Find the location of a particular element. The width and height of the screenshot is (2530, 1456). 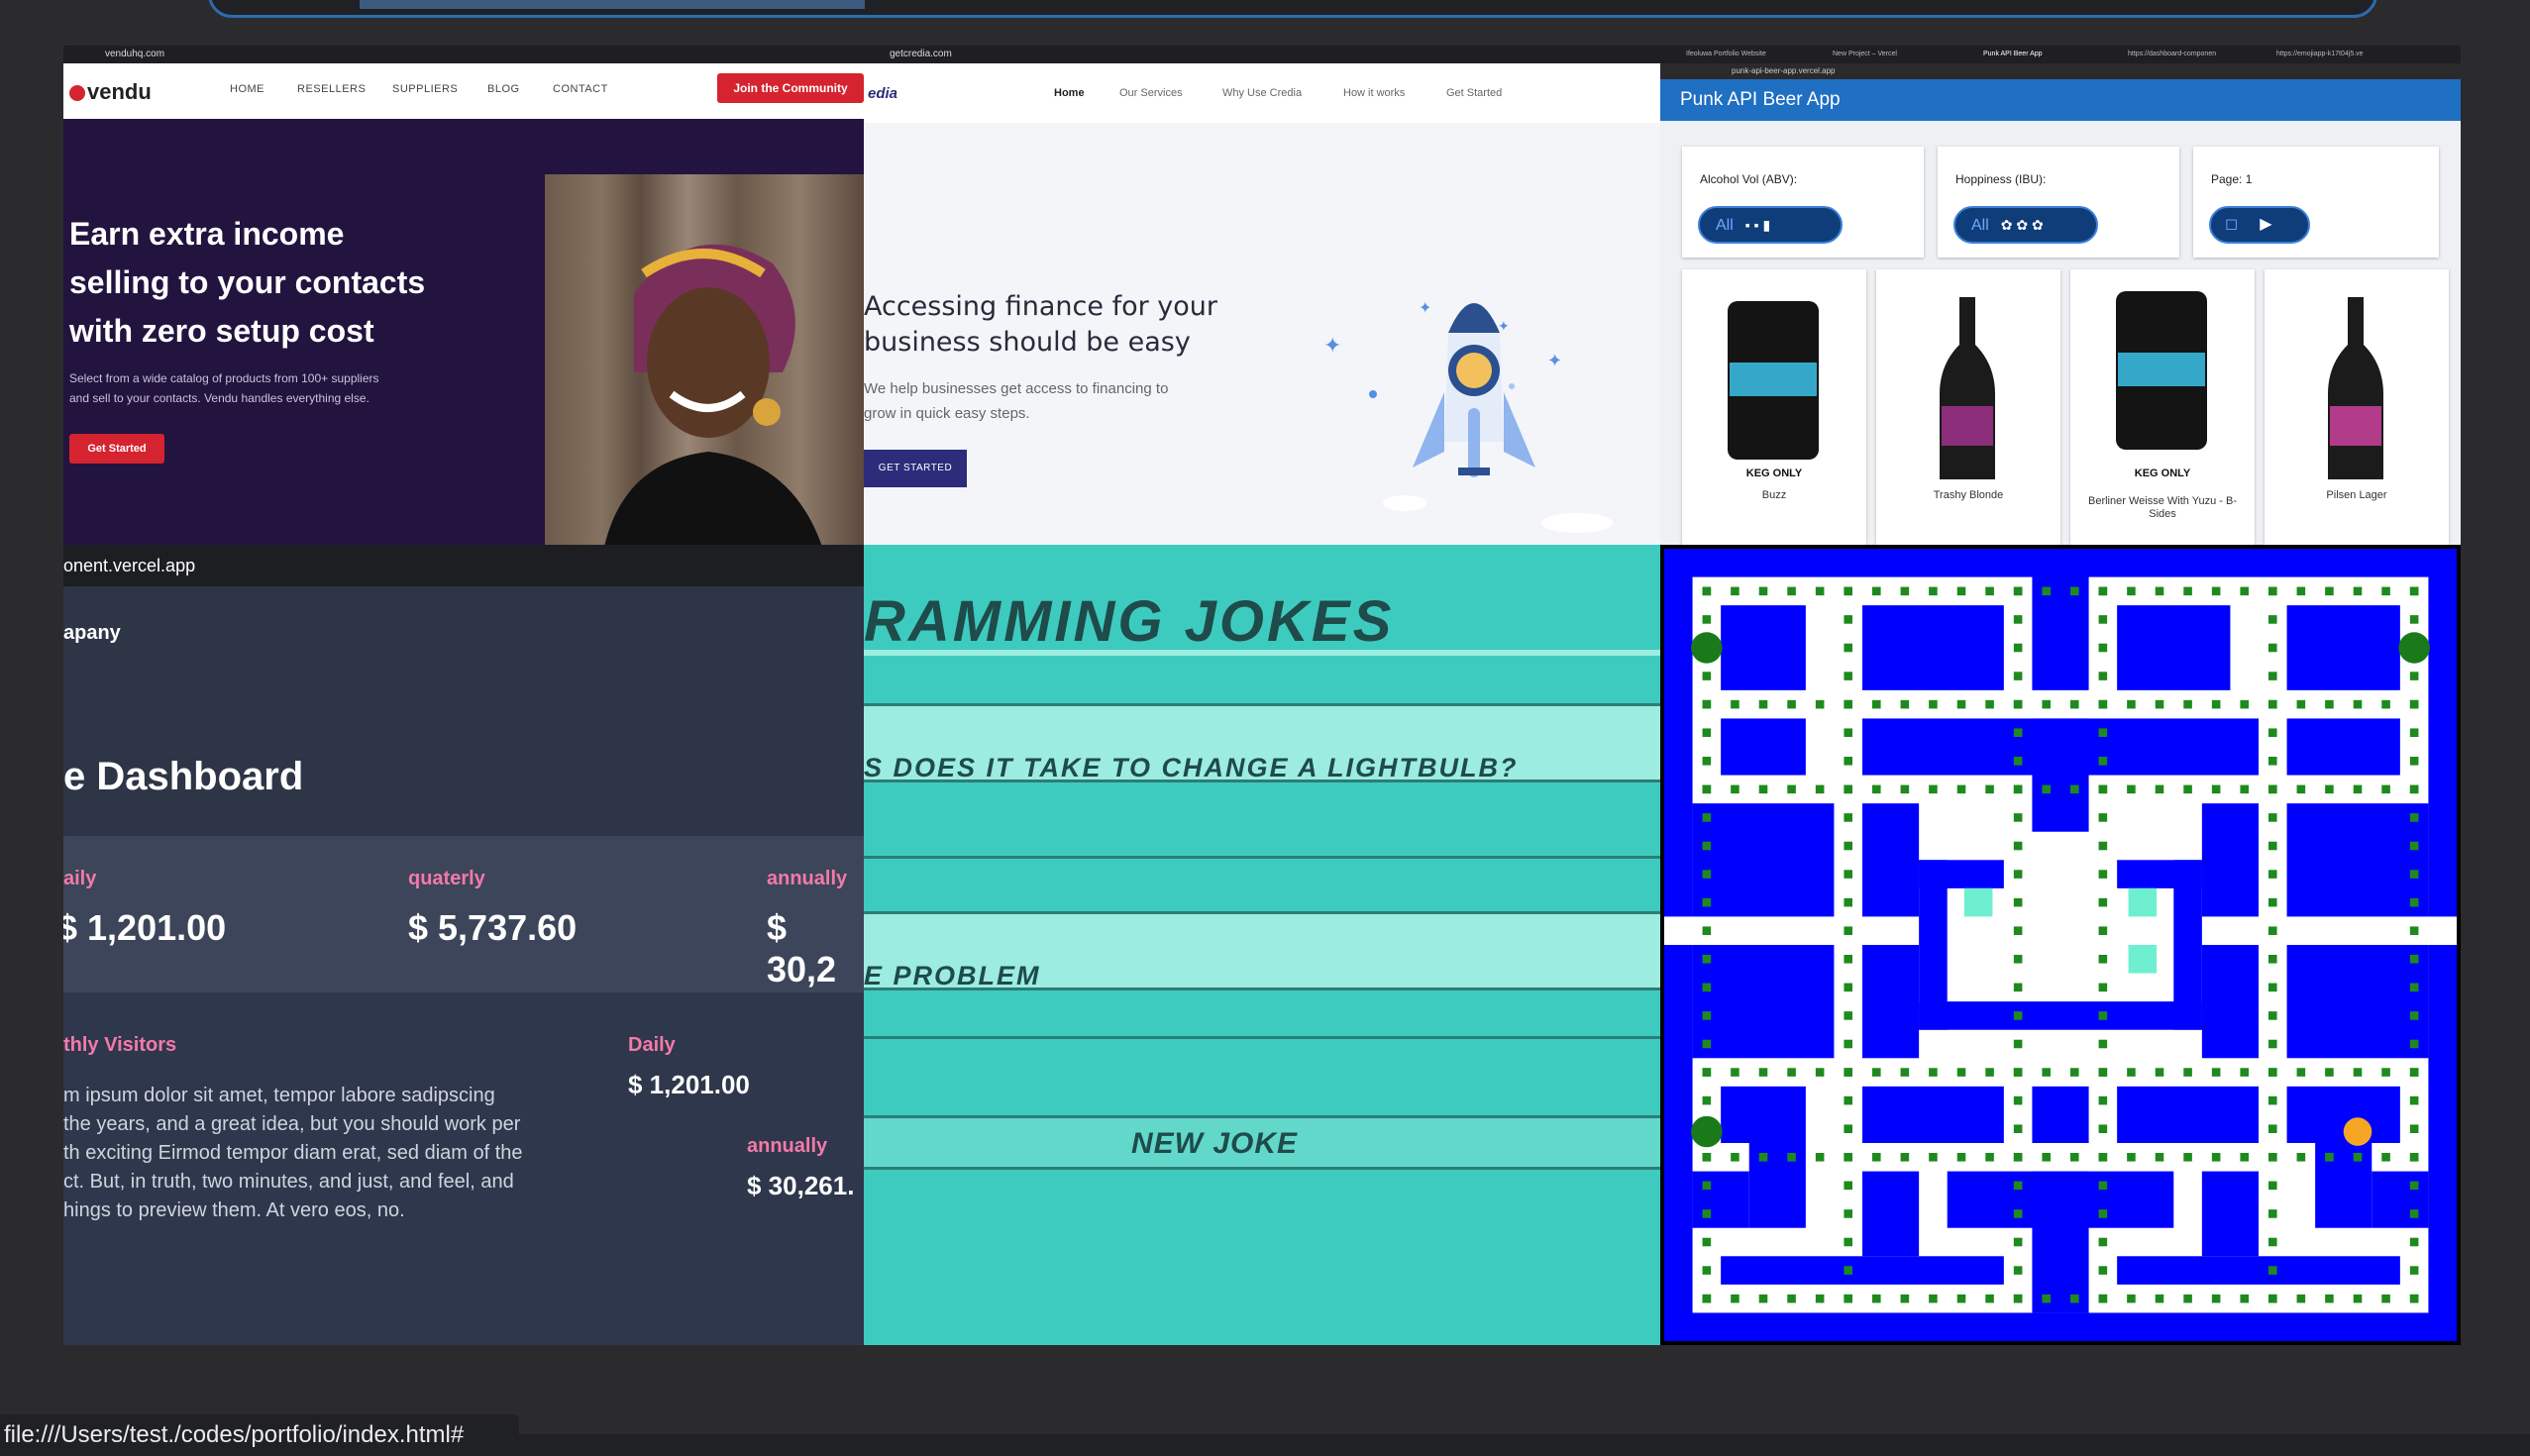

credia-nav-home: Home is located at coordinates (1069, 93).